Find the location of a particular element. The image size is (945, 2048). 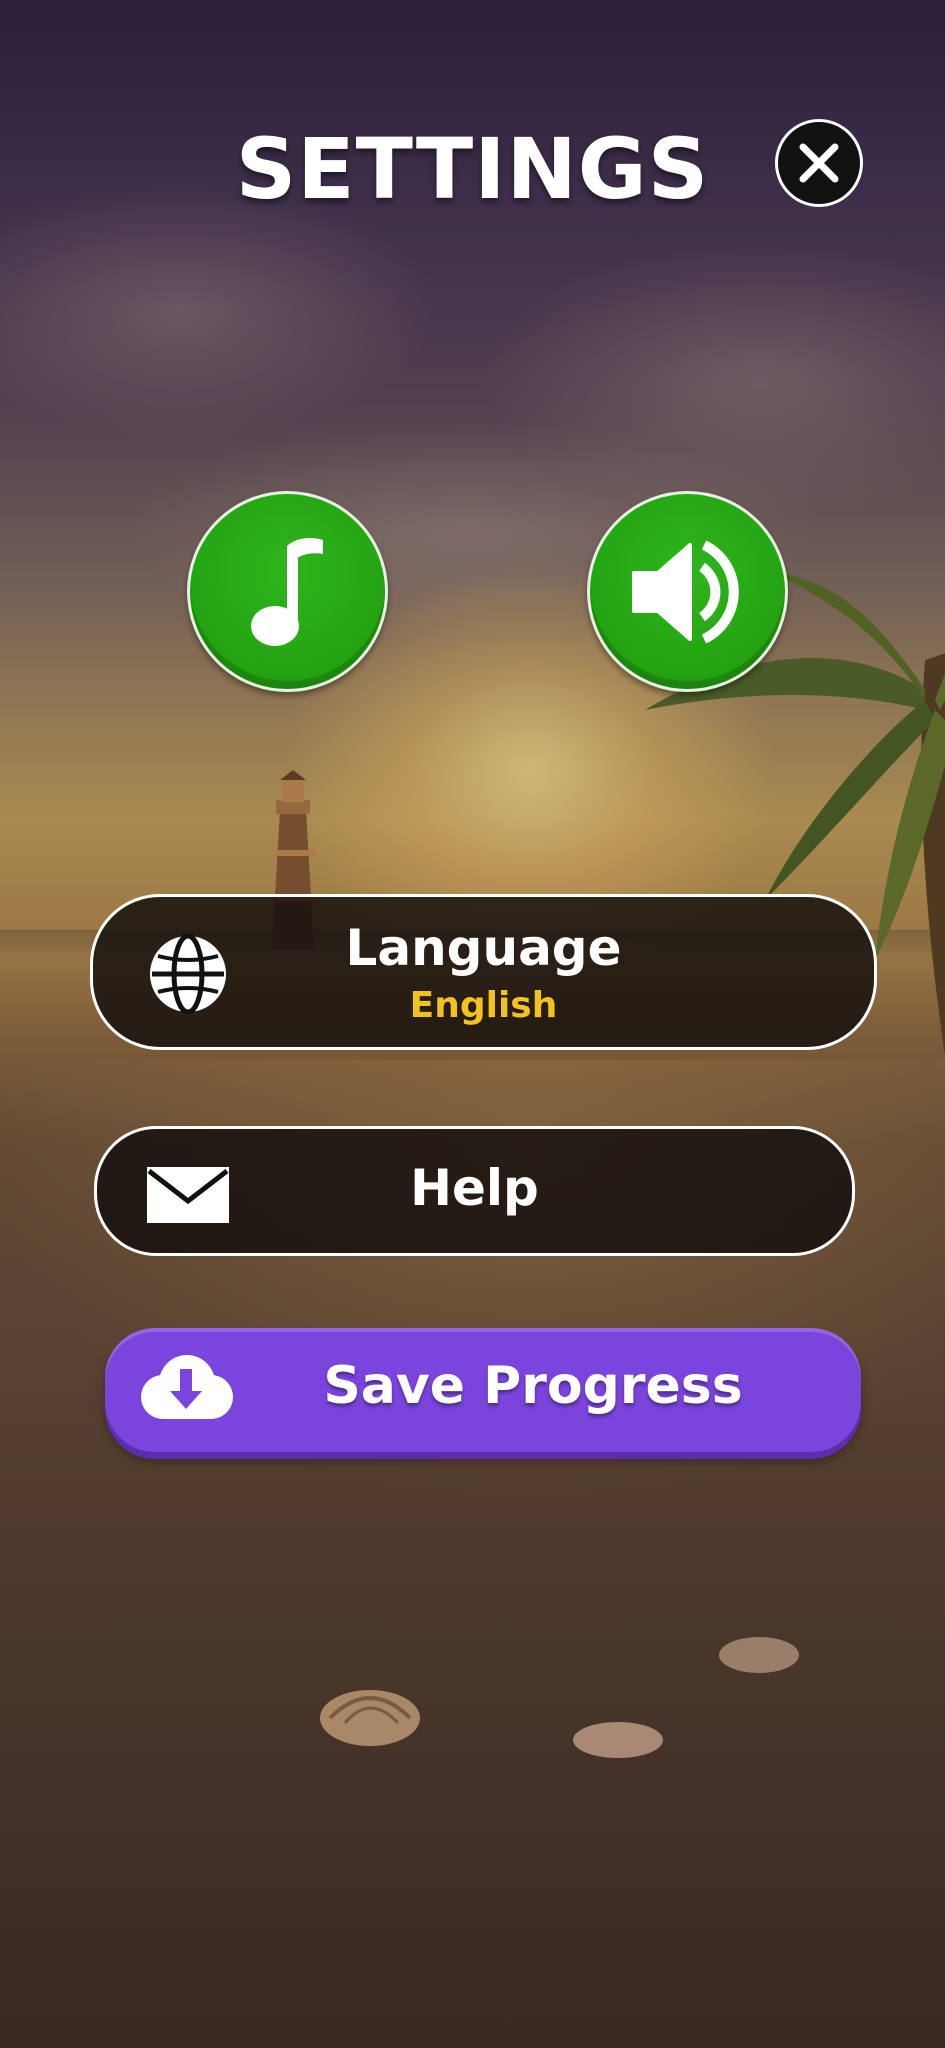

save-progress-button: Save Progress is located at coordinates (483, 1390).